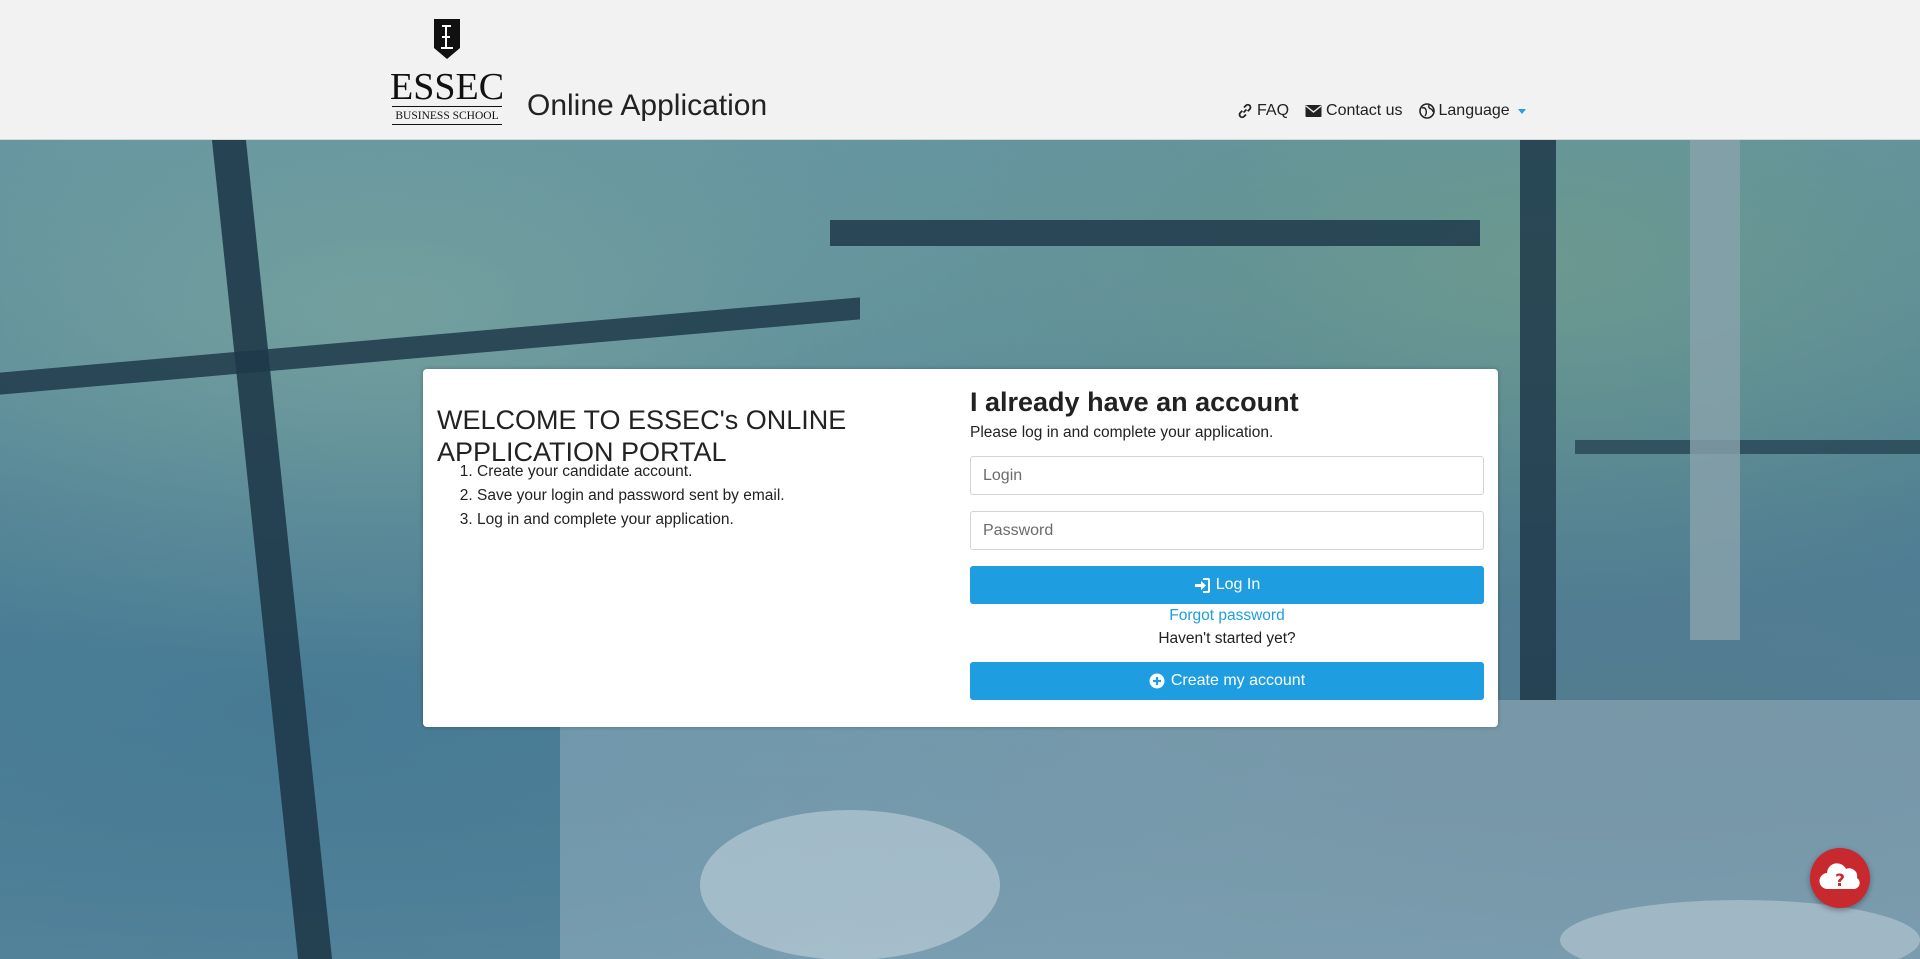 This screenshot has height=959, width=1920. Describe the element at coordinates (1245, 111) in the screenshot. I see `link-icon` at that location.